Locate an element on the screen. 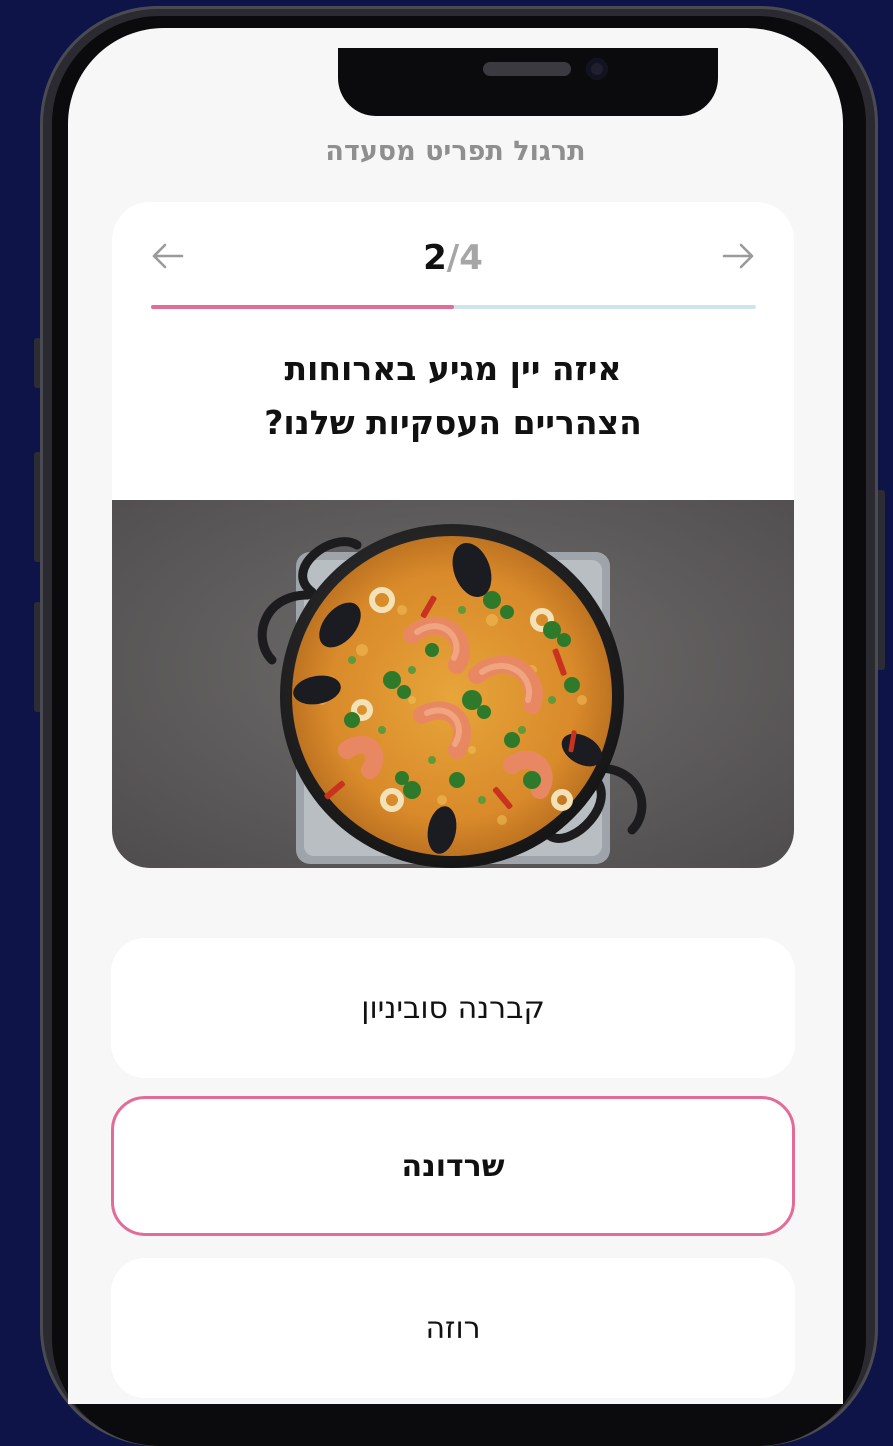 The image size is (893, 1446). page-title: תרגול תפריט מסעדה is located at coordinates (455, 151).